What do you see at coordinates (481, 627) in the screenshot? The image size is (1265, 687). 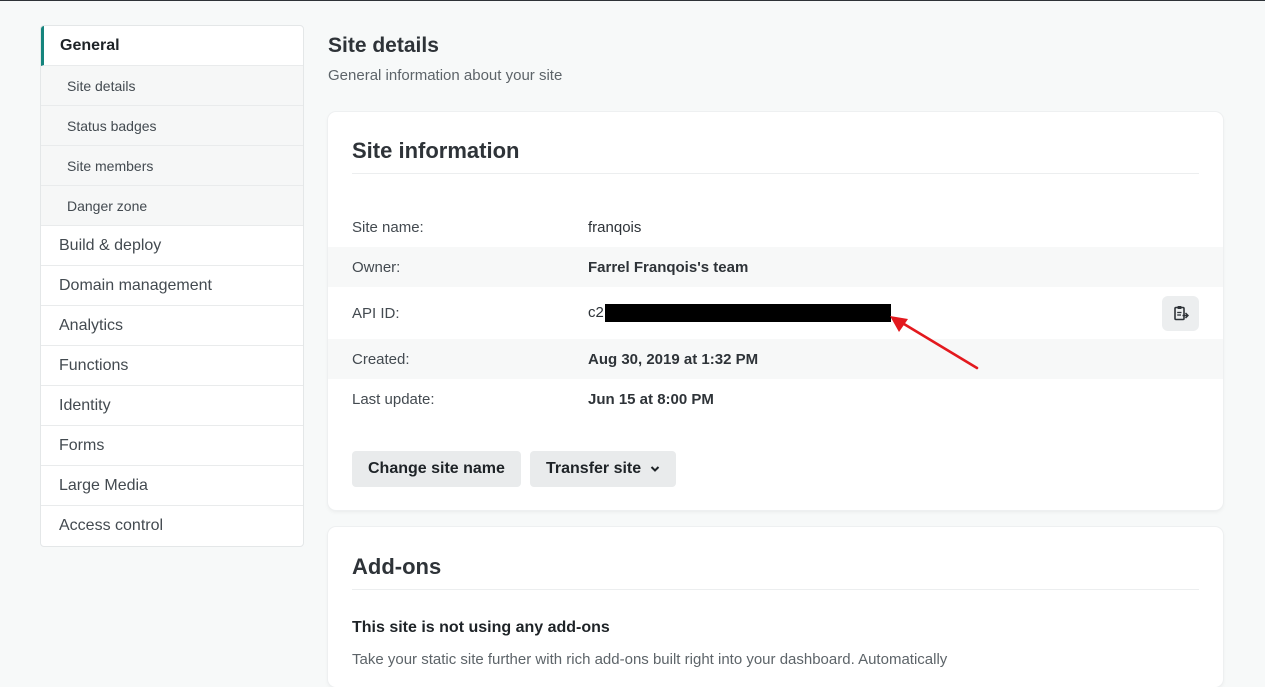 I see `addons-heading: This site is not using any add-ons` at bounding box center [481, 627].